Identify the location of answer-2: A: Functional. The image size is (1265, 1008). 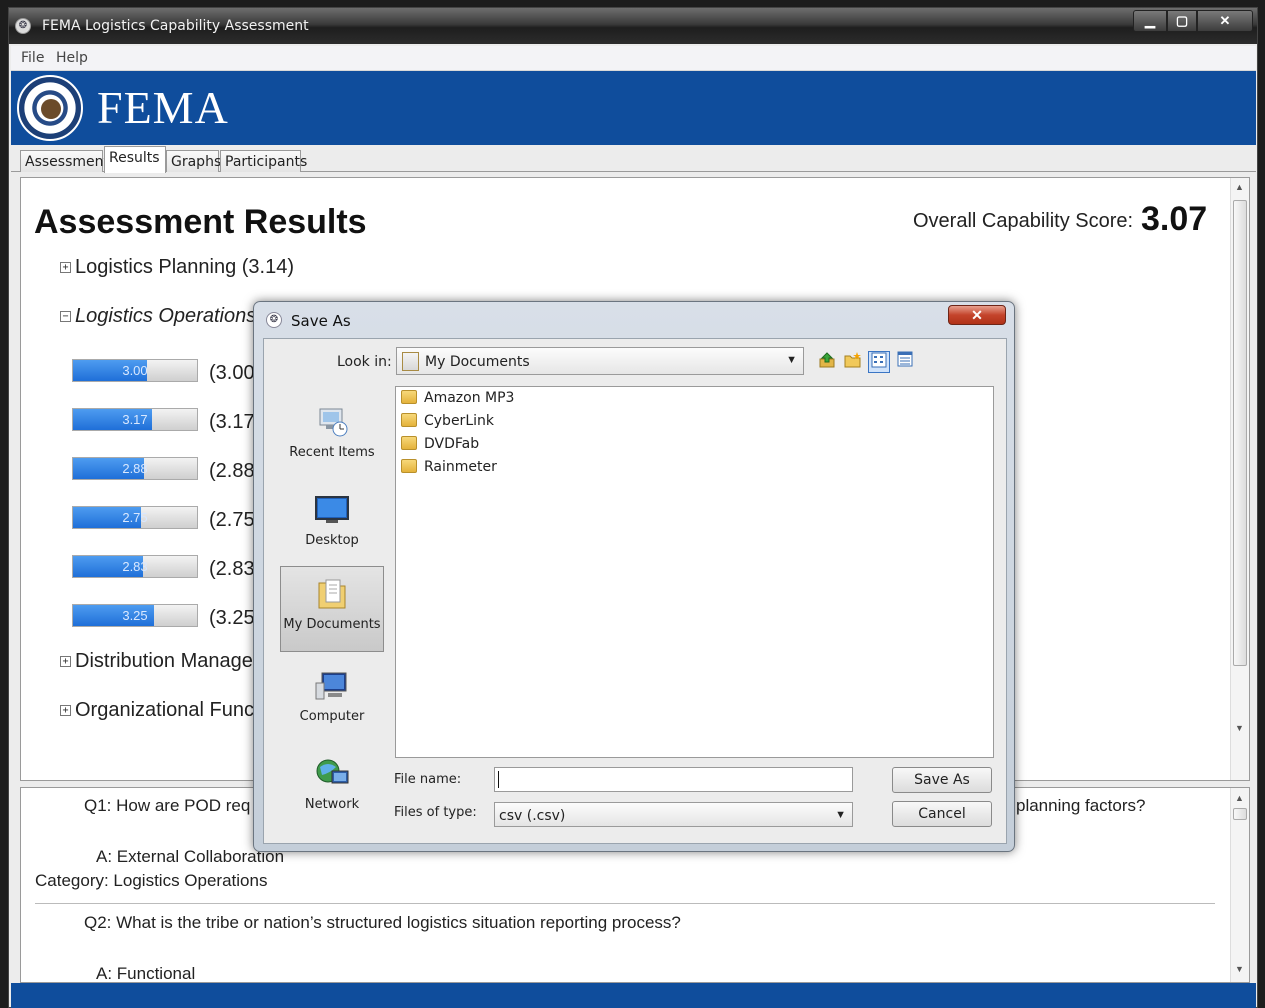
(146, 973).